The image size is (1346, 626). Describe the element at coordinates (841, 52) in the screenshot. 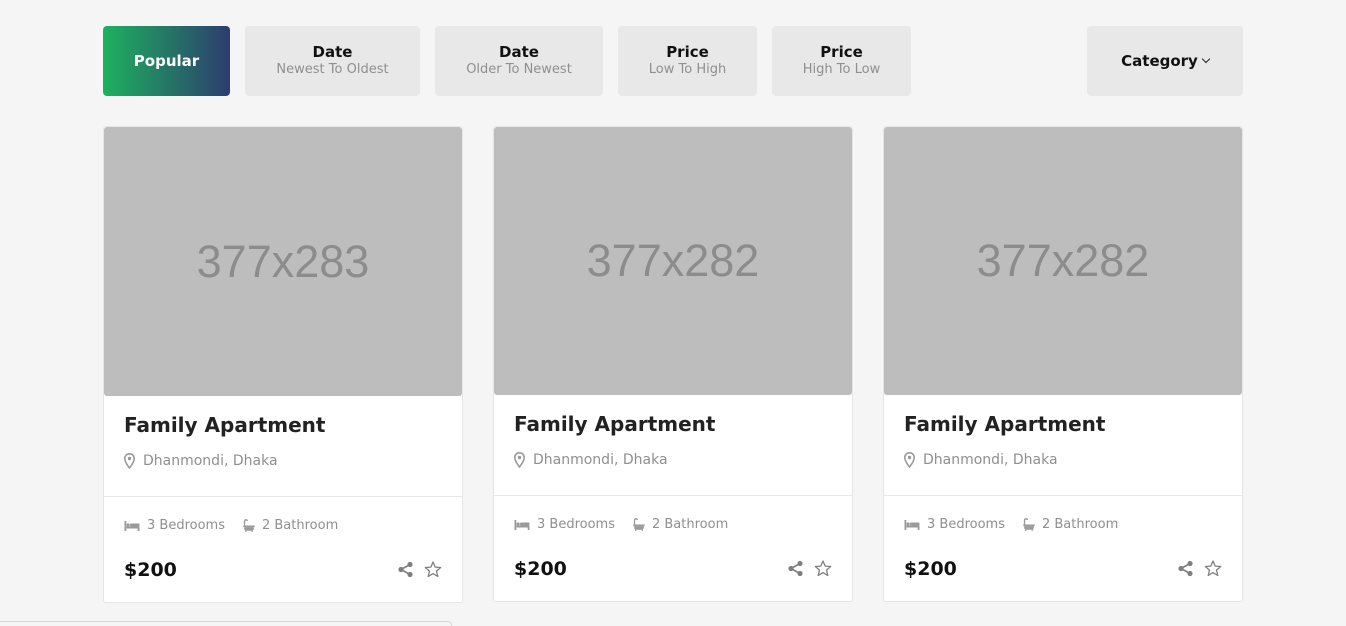

I see `sort-price-high-title: Price` at that location.